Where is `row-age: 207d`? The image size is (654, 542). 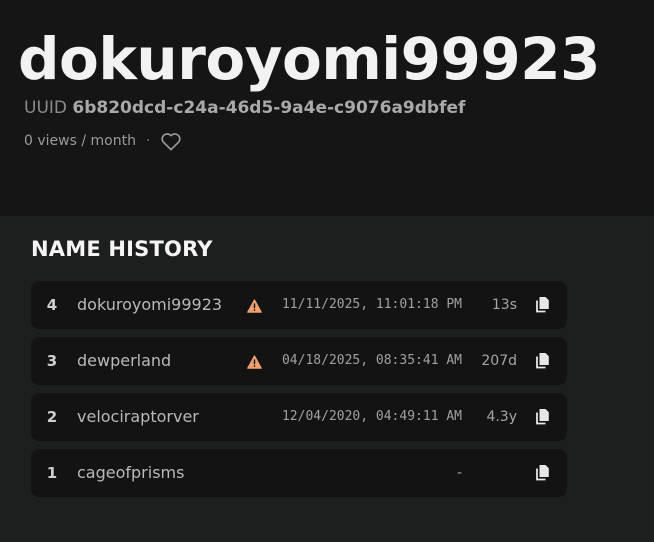
row-age: 207d is located at coordinates (499, 361).